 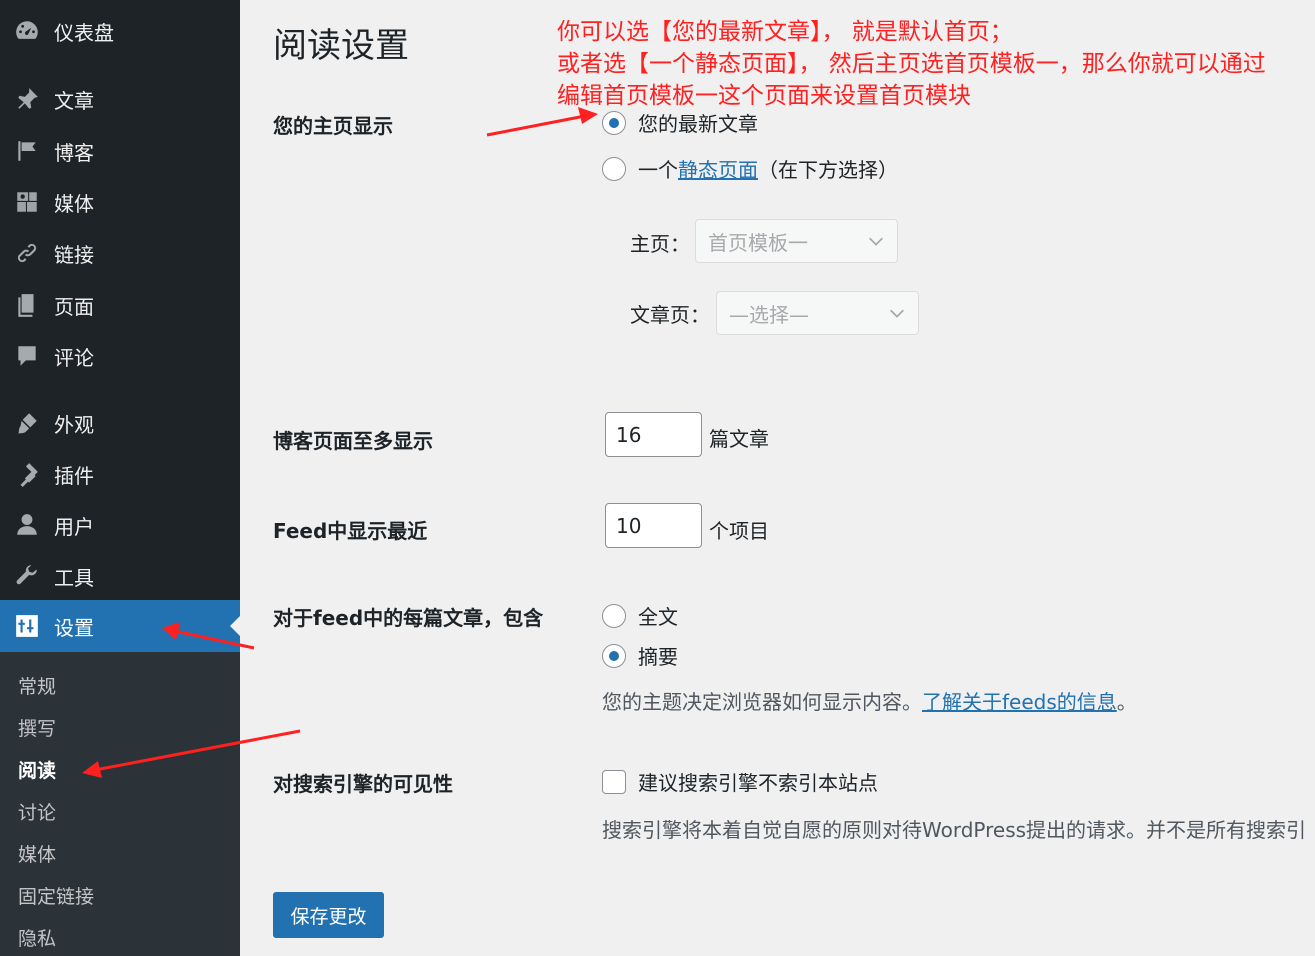 What do you see at coordinates (954, 830) in the screenshot?
I see `search-visibility-description: 搜索引擎将本着自觉自愿的原则对待WordPress提出的请求。并不是所有搜索引` at bounding box center [954, 830].